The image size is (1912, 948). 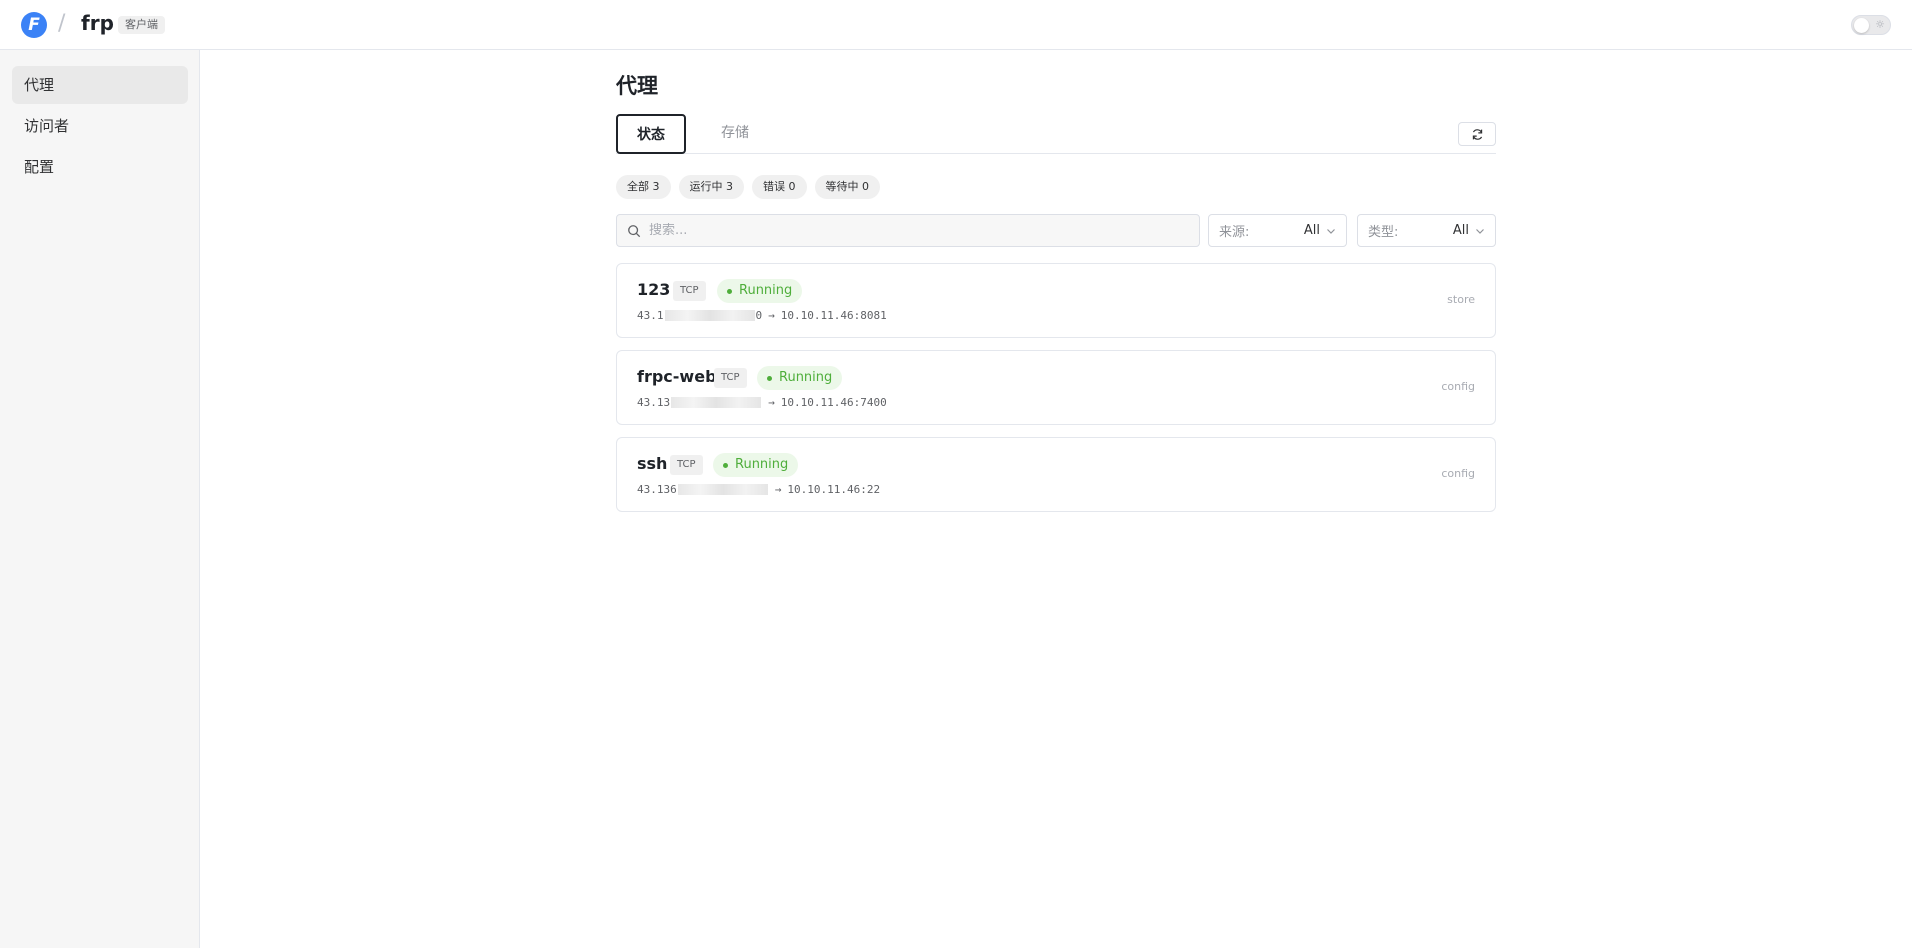 I want to click on local-address: 10.10.11.46:22, so click(x=834, y=489).